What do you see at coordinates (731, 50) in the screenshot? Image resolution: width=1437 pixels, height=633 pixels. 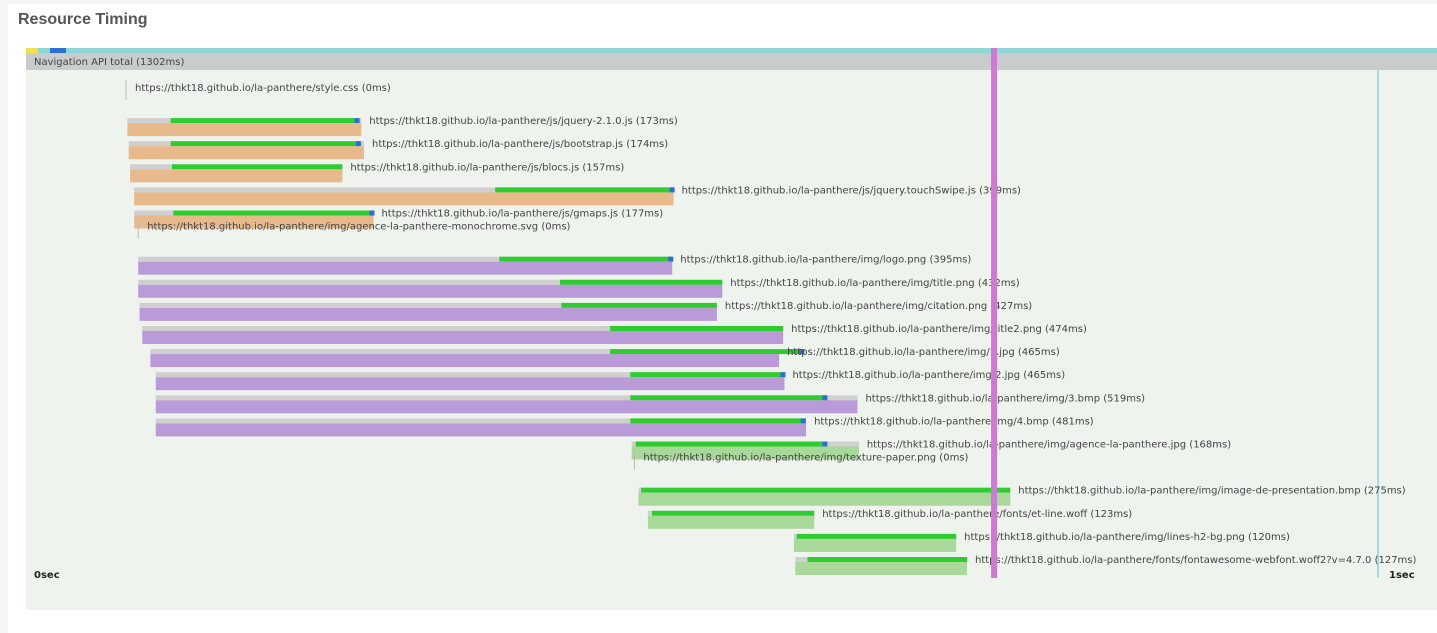 I see `navigation-top-strip` at bounding box center [731, 50].